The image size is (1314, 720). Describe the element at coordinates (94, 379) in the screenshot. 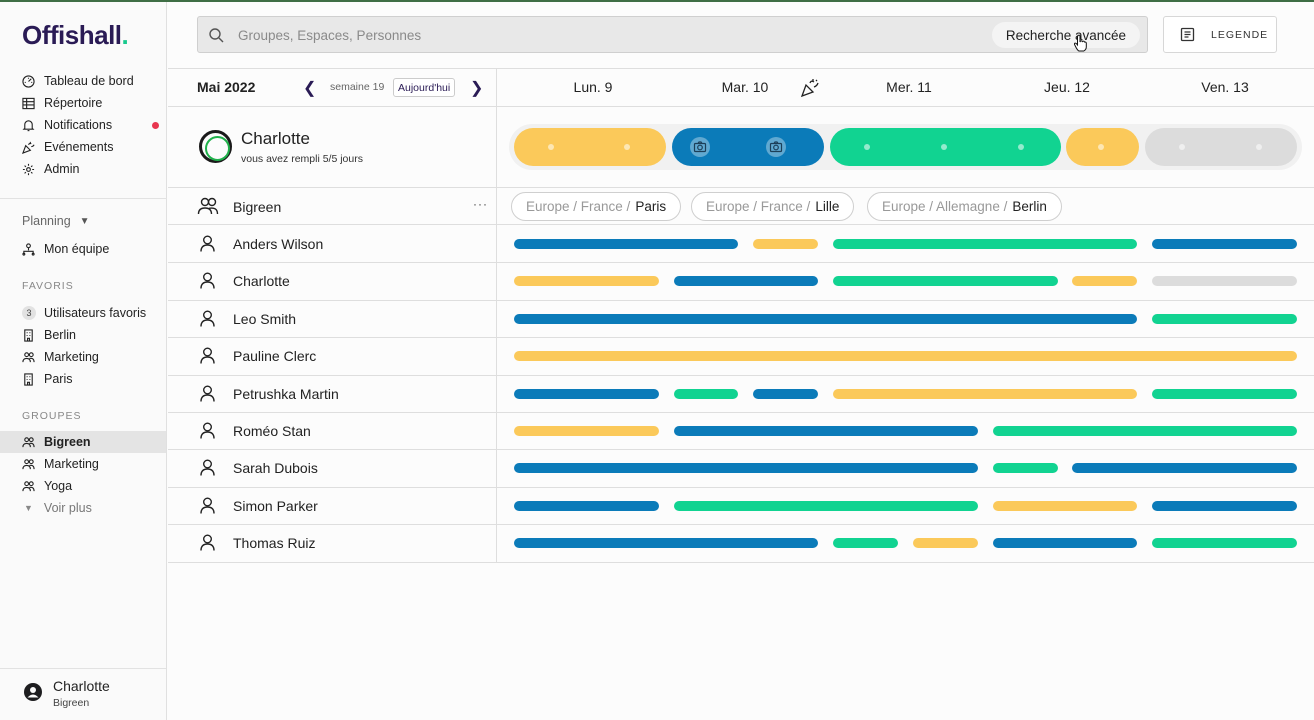

I see `fav-paris: Paris` at that location.